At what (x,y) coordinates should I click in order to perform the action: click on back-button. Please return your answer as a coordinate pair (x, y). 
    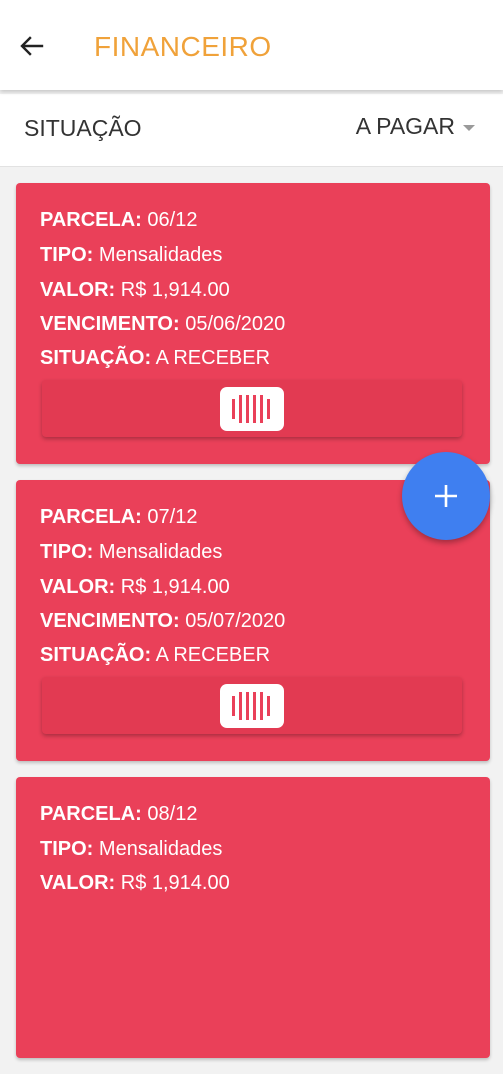
    Looking at the image, I should click on (32, 46).